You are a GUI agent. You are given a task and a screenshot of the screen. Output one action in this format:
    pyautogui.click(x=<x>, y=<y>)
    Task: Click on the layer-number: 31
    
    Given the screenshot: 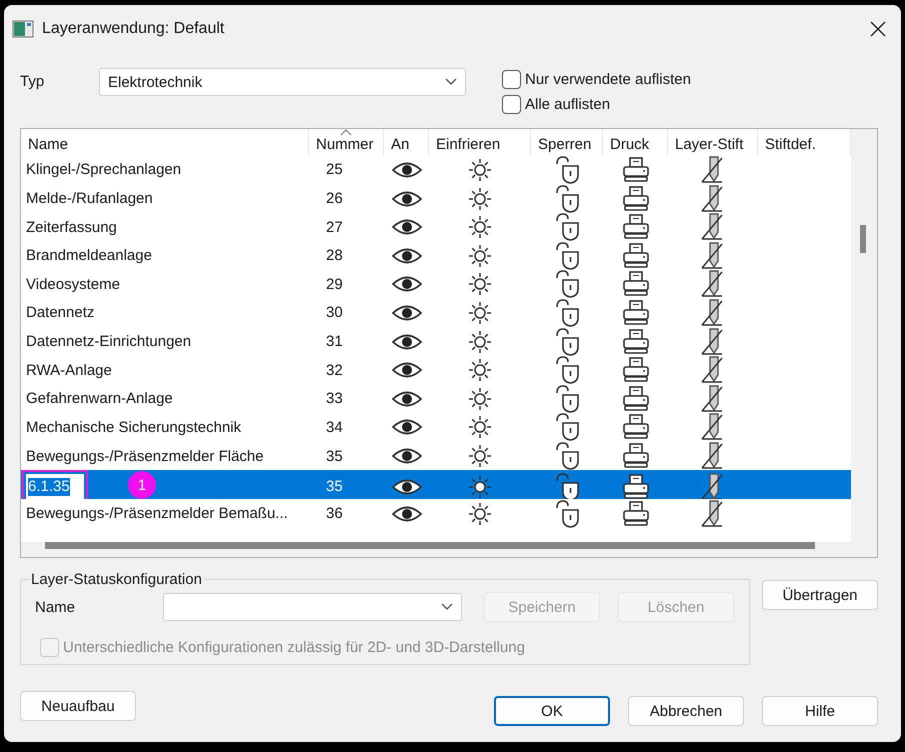 What is the action you would take?
    pyautogui.click(x=334, y=341)
    